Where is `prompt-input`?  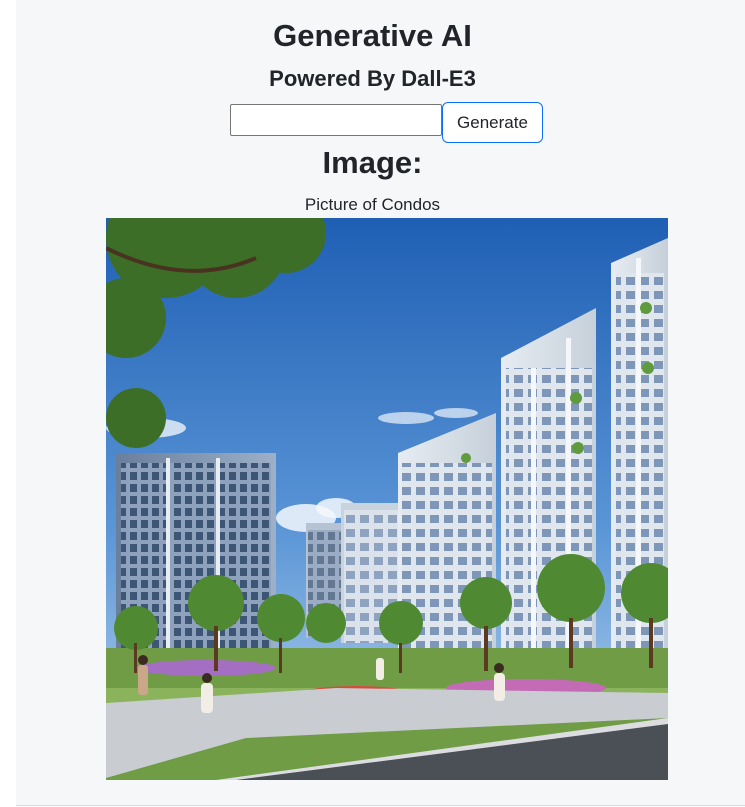
prompt-input is located at coordinates (336, 120).